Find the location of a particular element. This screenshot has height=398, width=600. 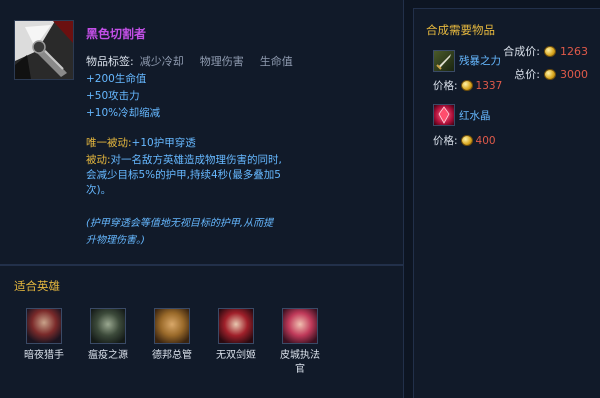

recipe-item-name: 红水晶 is located at coordinates (475, 115).